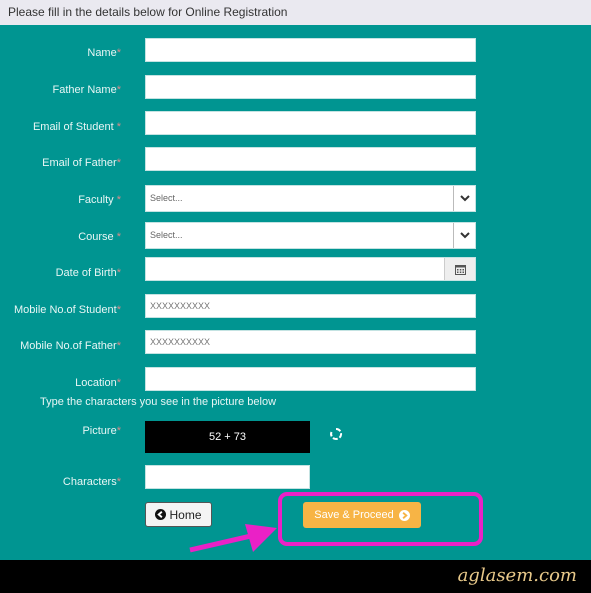  I want to click on father-name-label: Father Name*, so click(86, 90).